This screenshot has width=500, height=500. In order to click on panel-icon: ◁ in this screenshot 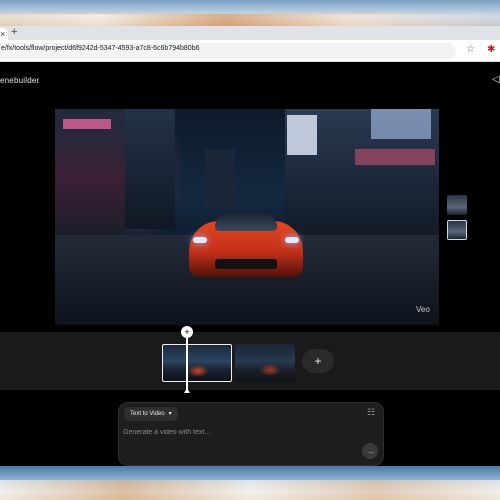, I will do `click(496, 79)`.